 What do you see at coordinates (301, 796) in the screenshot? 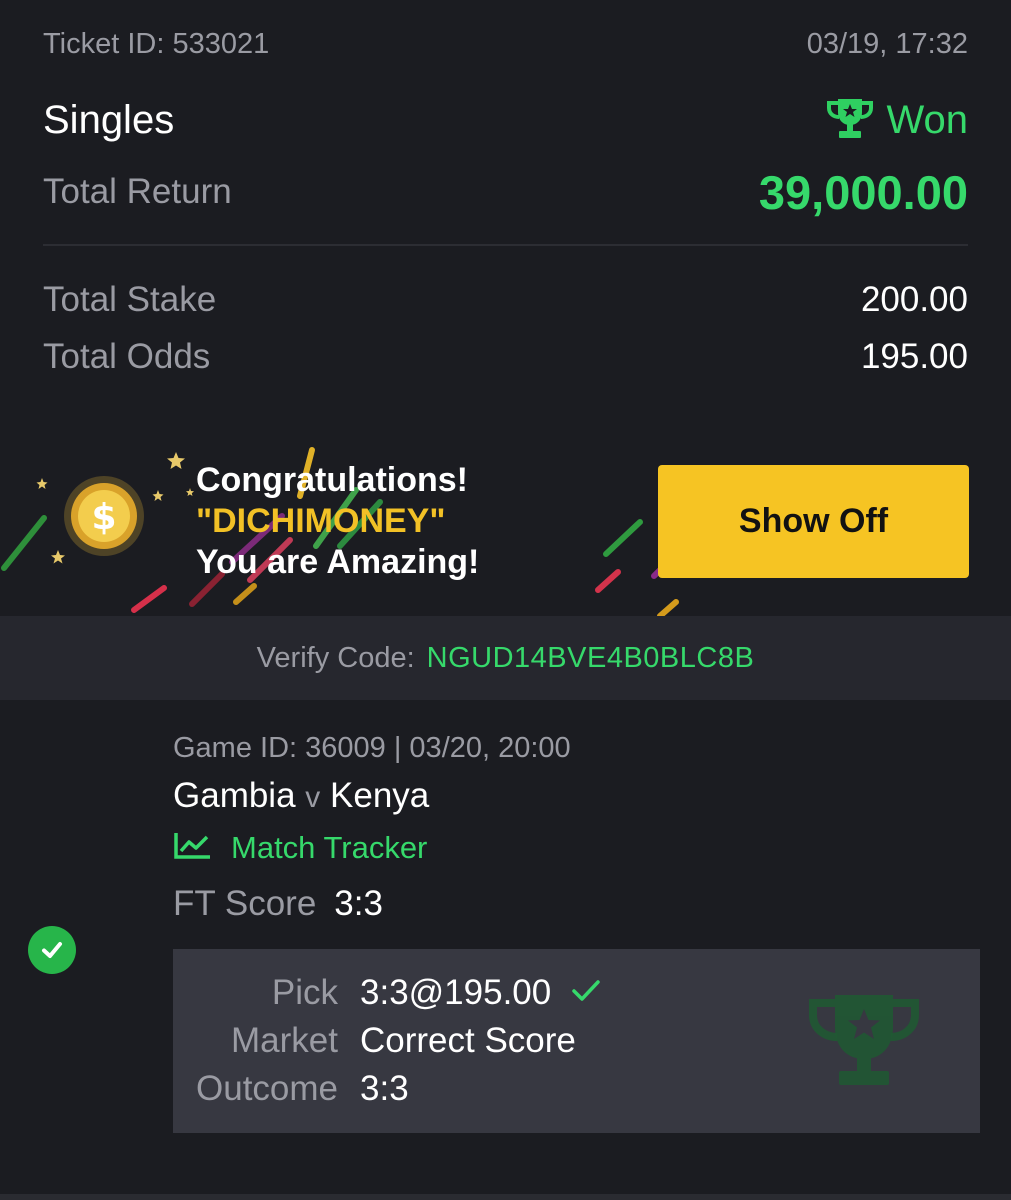
I see `match-teams: Gambia v Kenya` at bounding box center [301, 796].